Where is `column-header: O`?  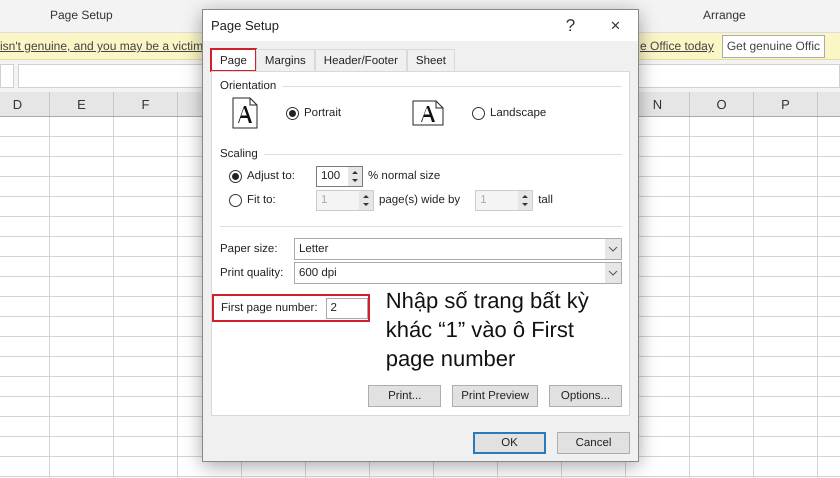
column-header: O is located at coordinates (722, 104).